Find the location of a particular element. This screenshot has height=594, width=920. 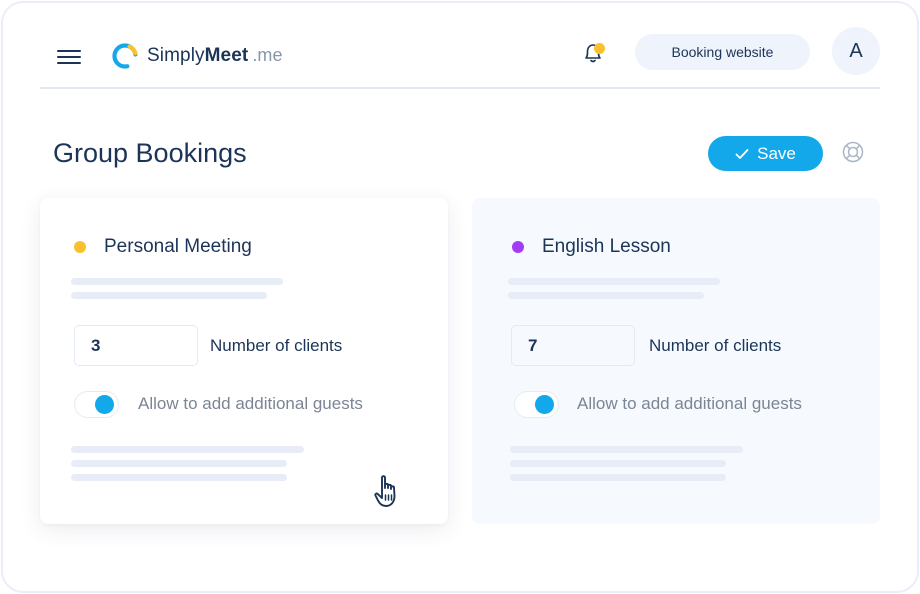

logo-name-light: Simply is located at coordinates (176, 55).